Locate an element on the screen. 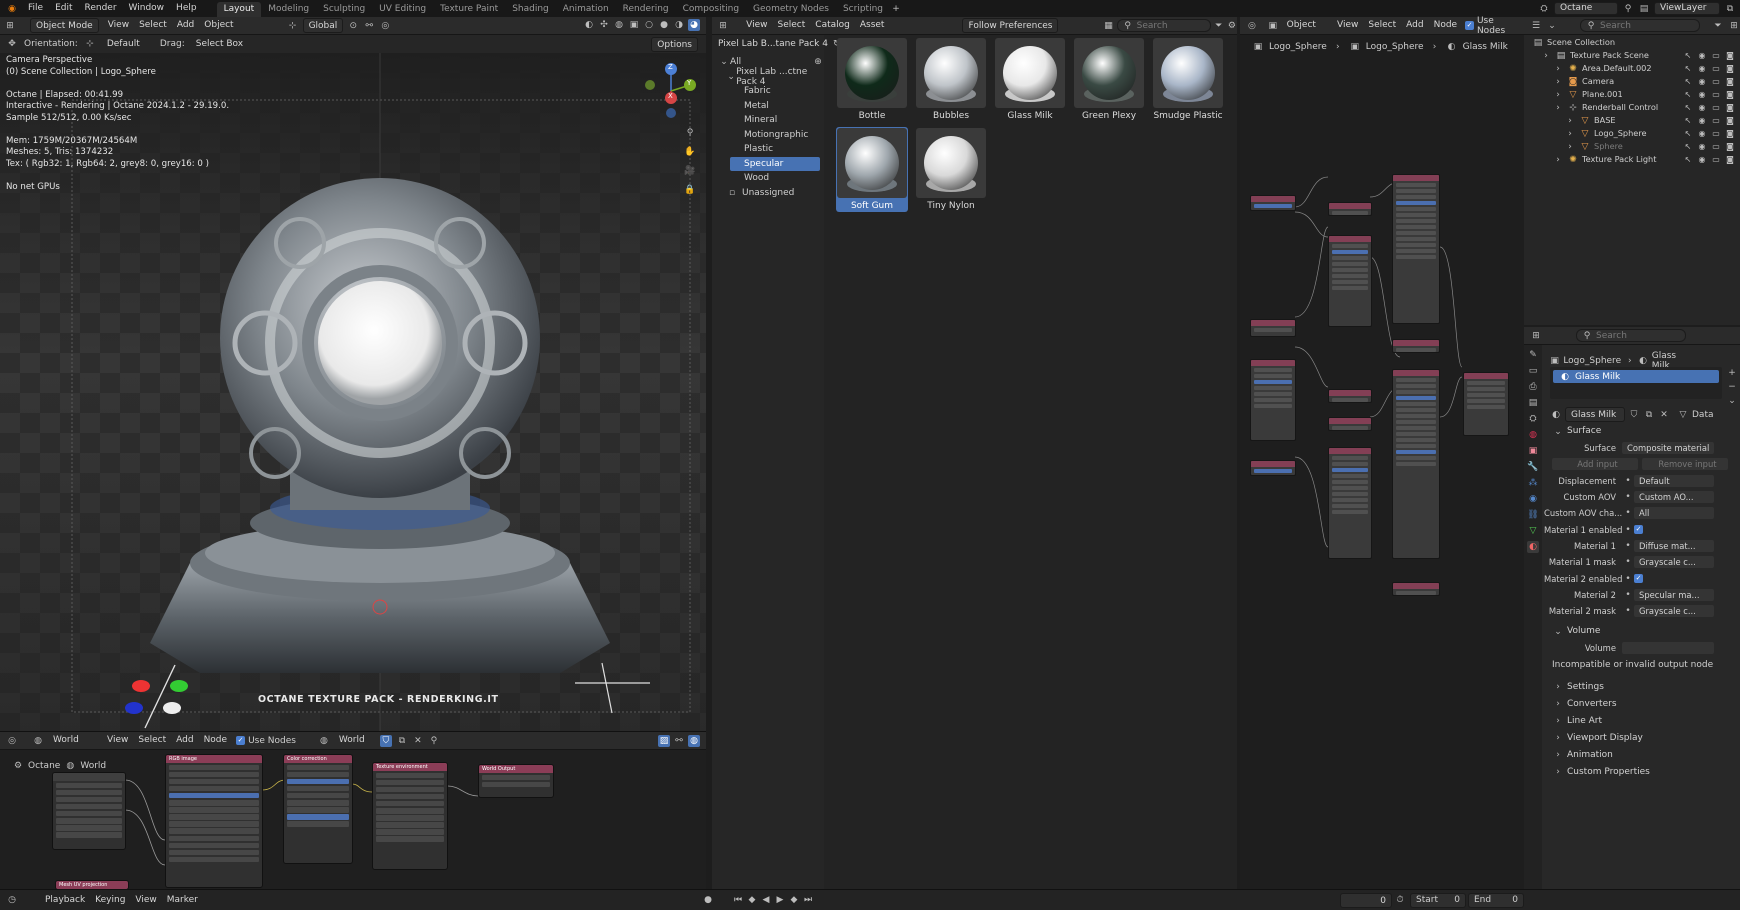 This screenshot has height=910, width=1740. asset-menu-catalog: Catalog is located at coordinates (832, 25).